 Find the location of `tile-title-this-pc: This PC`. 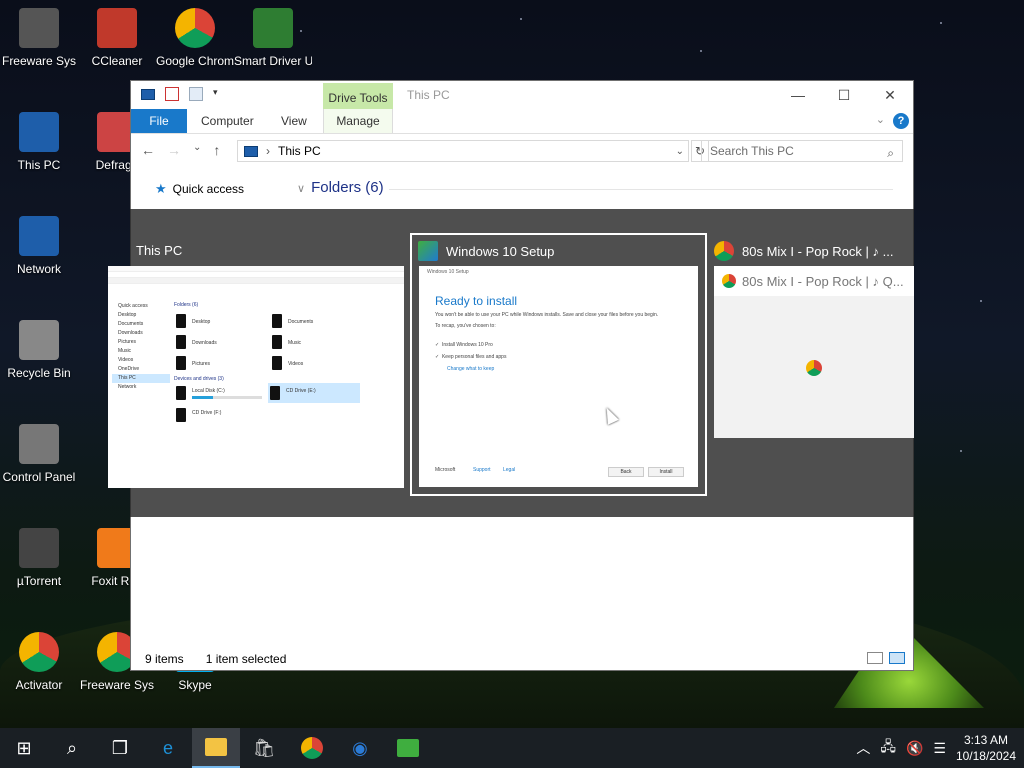

tile-title-this-pc: This PC is located at coordinates (159, 250).